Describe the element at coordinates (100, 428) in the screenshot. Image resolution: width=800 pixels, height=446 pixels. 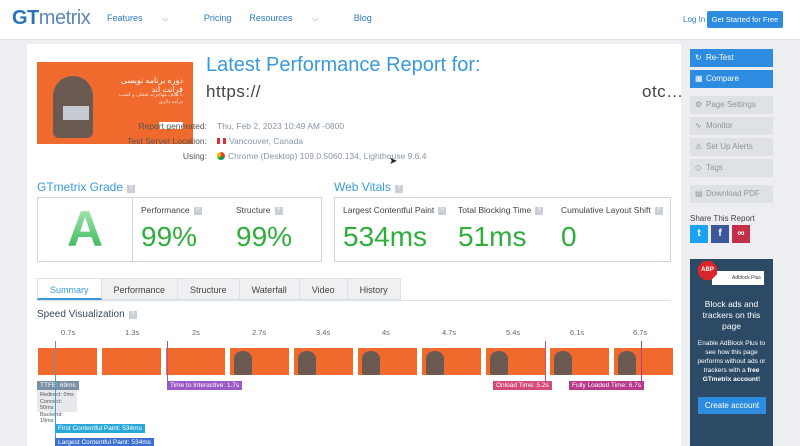
I see `fcp-marker: First Contentful Paint: 534ms` at that location.